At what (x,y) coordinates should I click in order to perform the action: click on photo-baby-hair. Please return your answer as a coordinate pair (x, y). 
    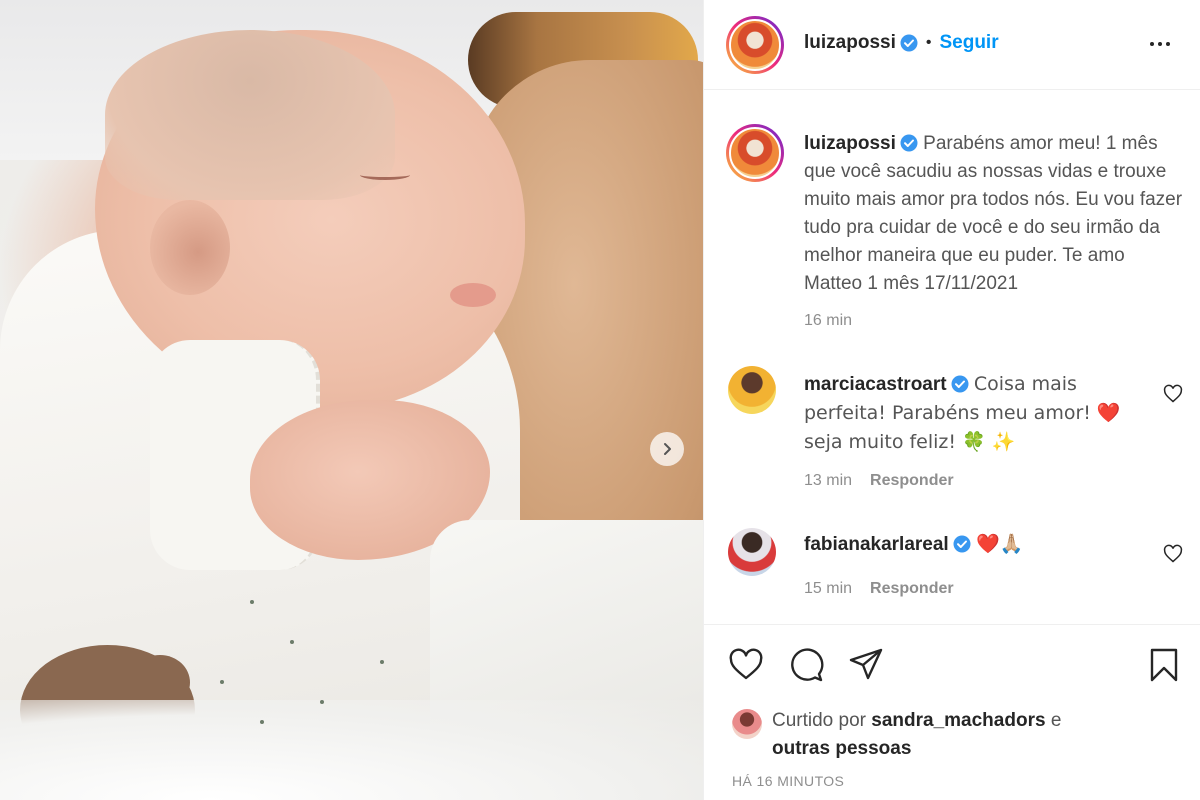
    Looking at the image, I should click on (250, 115).